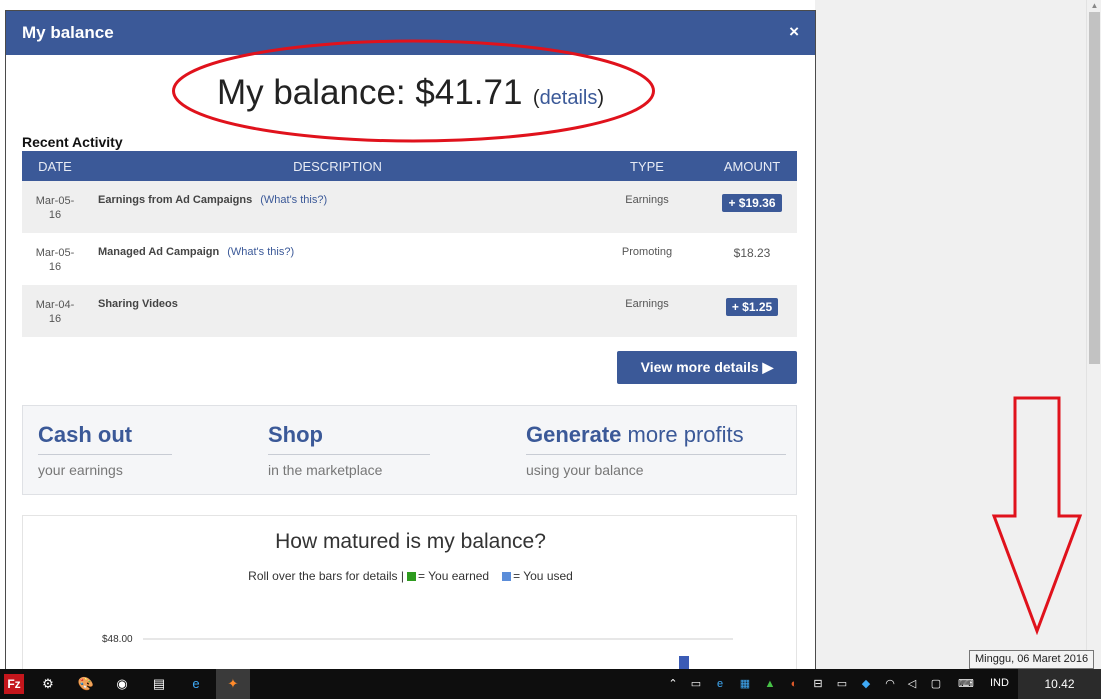 This screenshot has height=699, width=1101. Describe the element at coordinates (196, 684) in the screenshot. I see `ie-icon: e` at that location.